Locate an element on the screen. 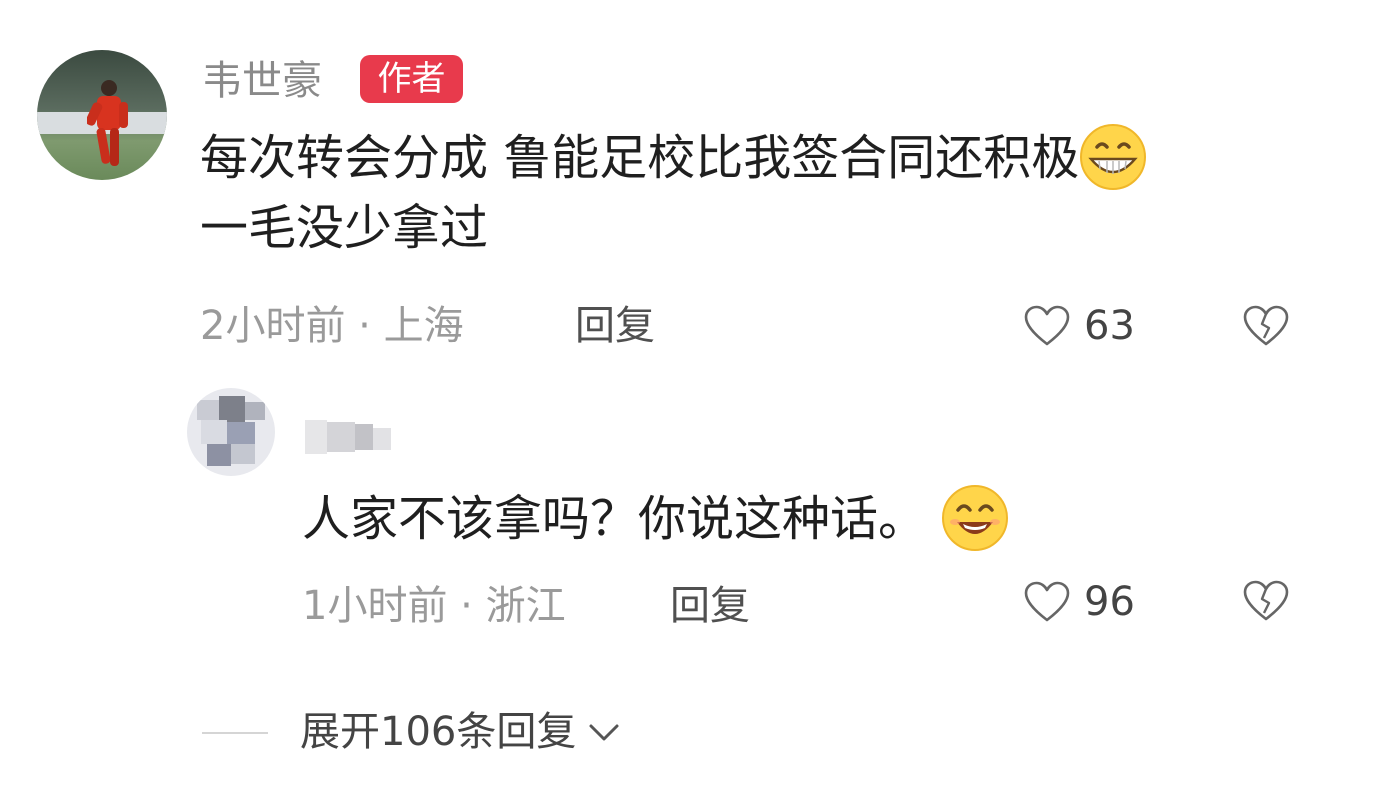 Image resolution: width=1376 pixels, height=808 pixels. reply-button: 回复 is located at coordinates (615, 326).